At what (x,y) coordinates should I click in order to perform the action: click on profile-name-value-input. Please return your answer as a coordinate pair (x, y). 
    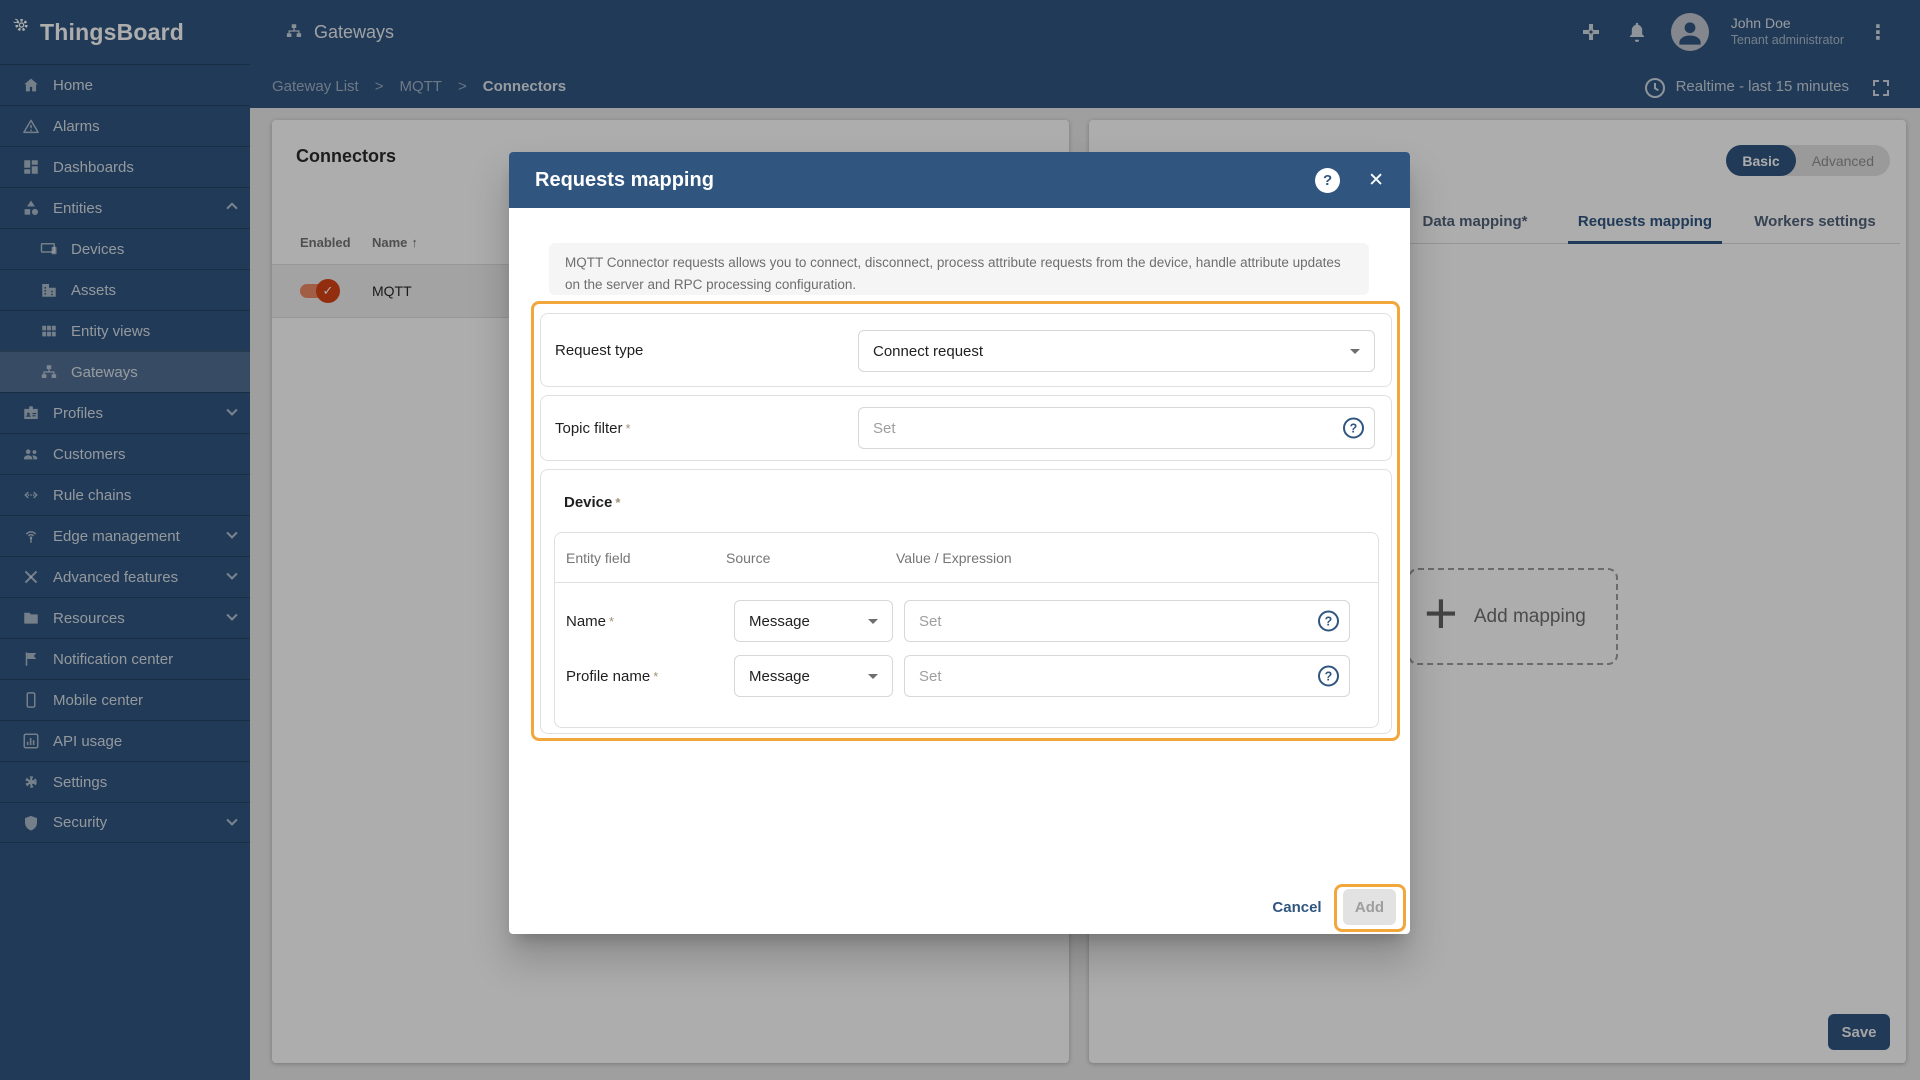
    Looking at the image, I should click on (1127, 676).